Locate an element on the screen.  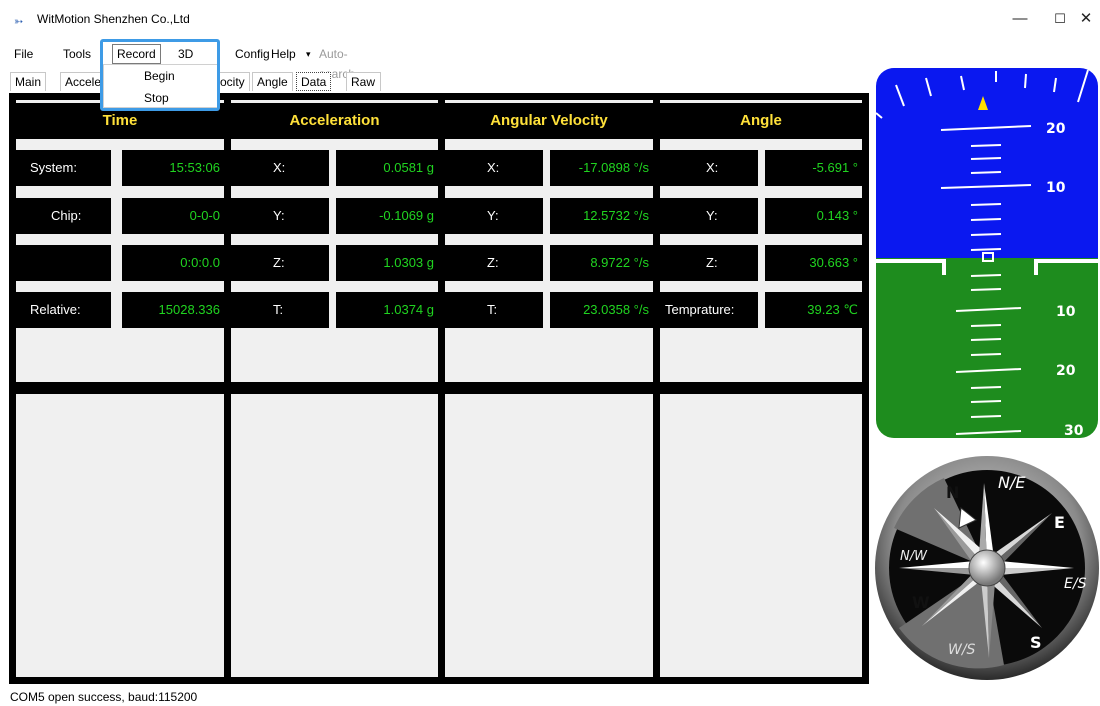
chip-label: Chip: is located at coordinates (63, 216).